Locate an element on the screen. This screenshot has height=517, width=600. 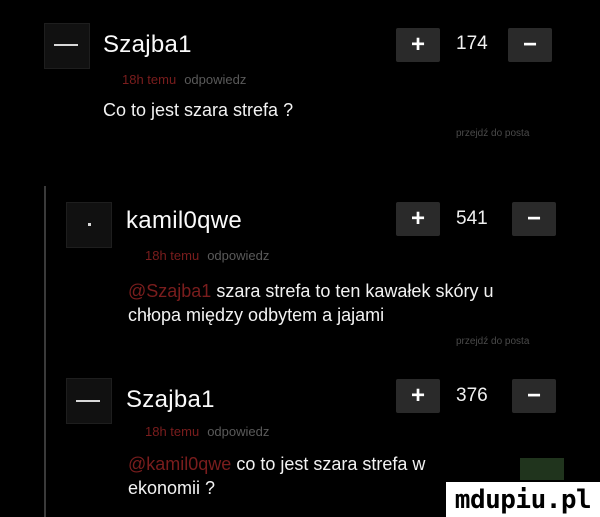
vote-score: 174 is located at coordinates (472, 43).